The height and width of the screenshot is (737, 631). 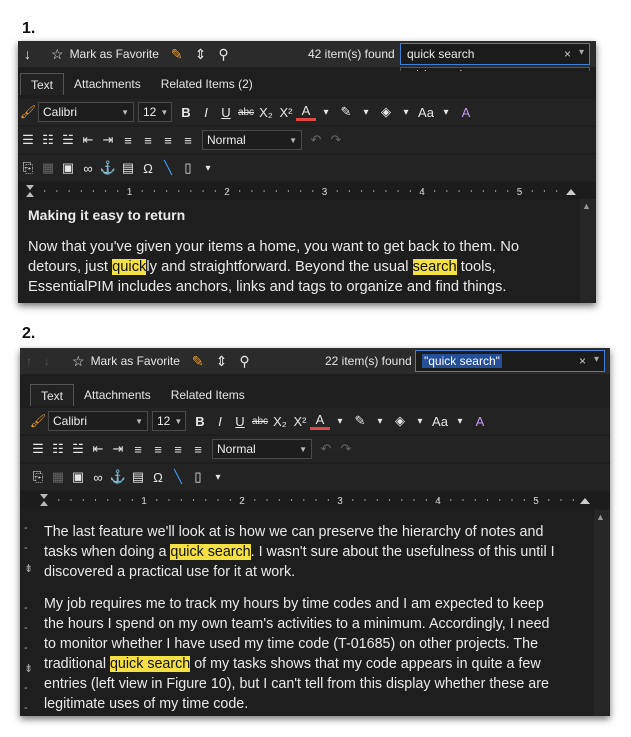 What do you see at coordinates (207, 84) in the screenshot?
I see `tab-related-items: Related Items (2)` at bounding box center [207, 84].